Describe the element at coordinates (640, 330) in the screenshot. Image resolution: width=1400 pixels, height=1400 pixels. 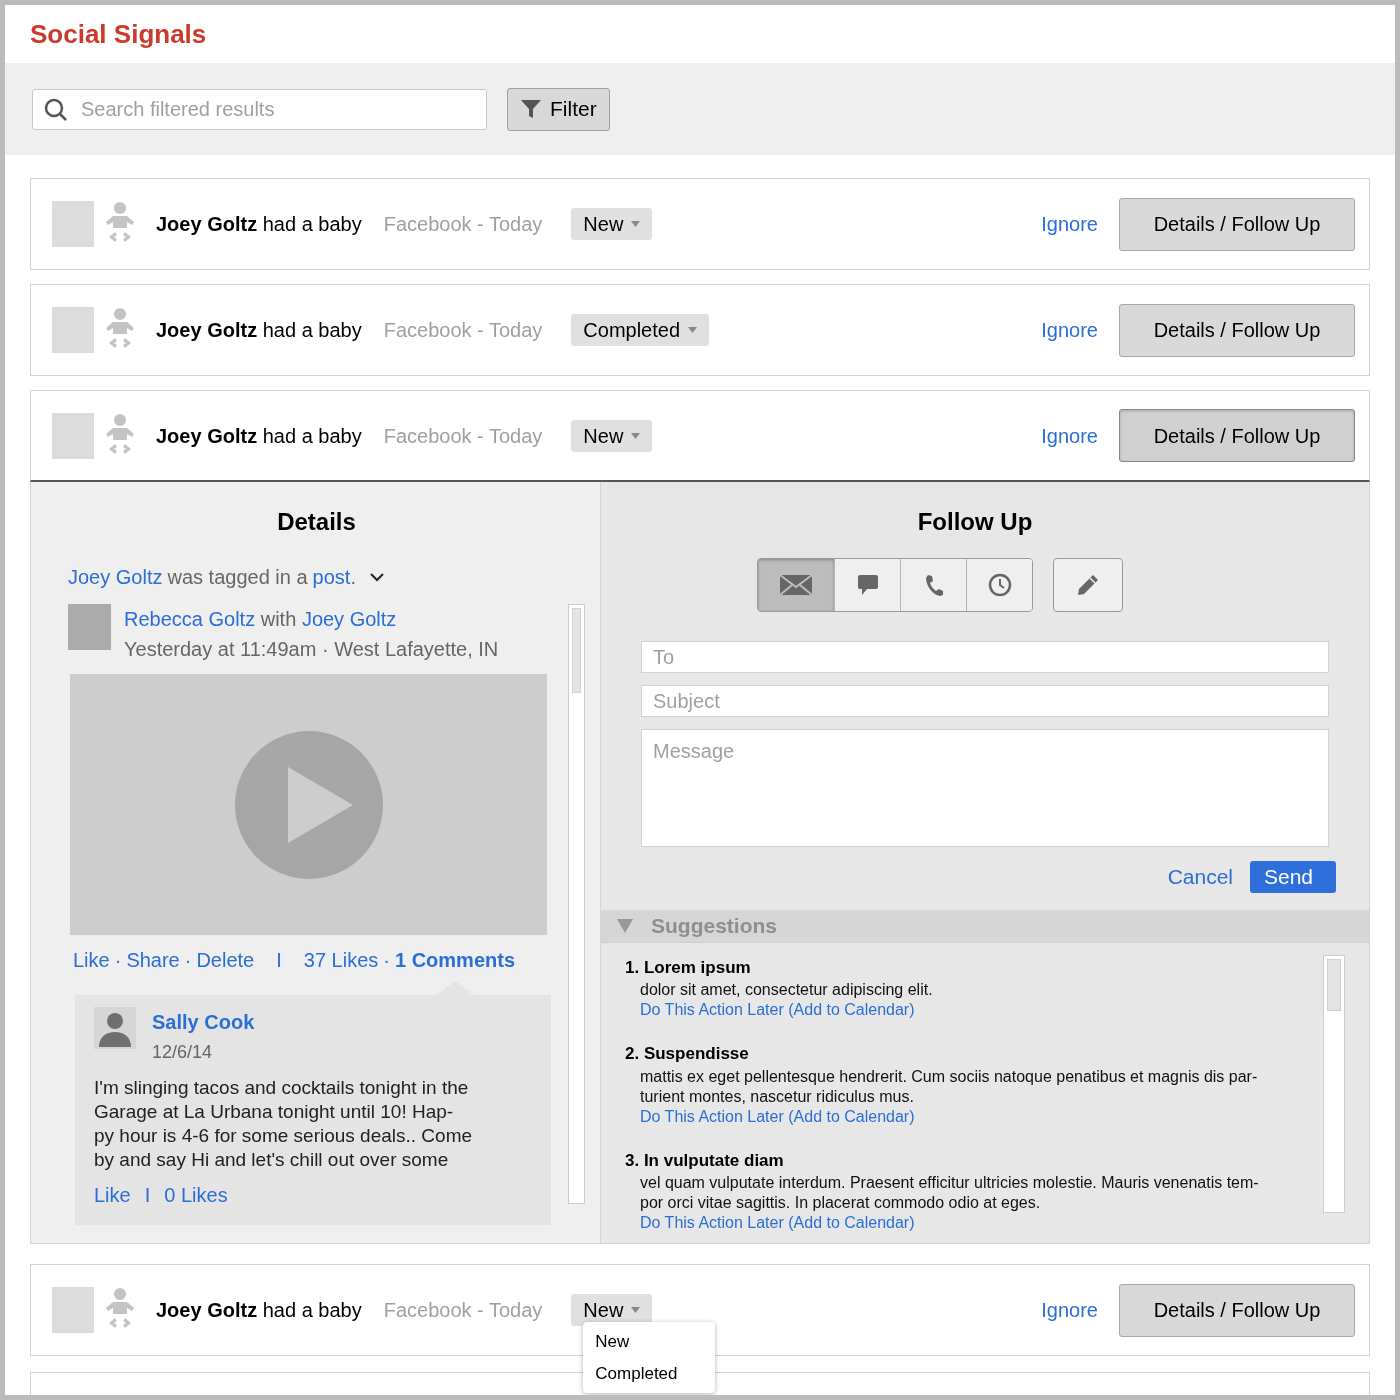
I see `status-dropdown: Completed` at that location.